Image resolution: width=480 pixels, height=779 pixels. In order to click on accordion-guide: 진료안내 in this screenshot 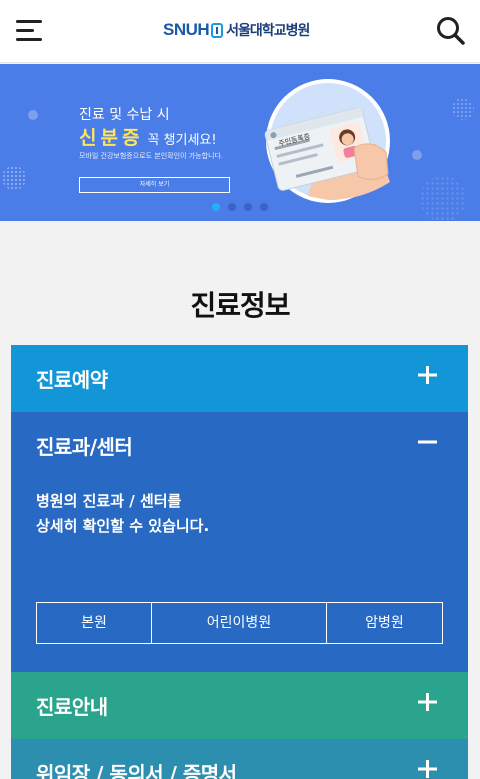, I will do `click(239, 705)`.